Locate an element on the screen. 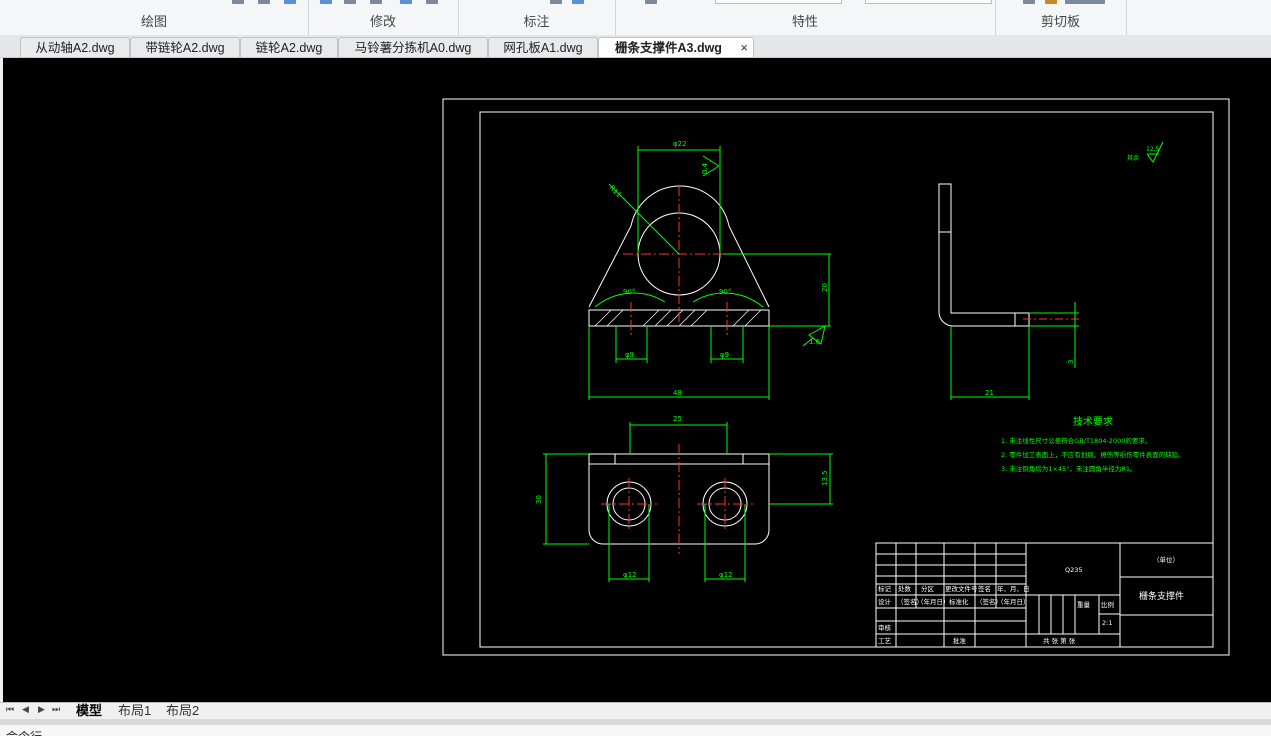 This screenshot has width=1271, height=736. tb-process: 工艺 is located at coordinates (885, 641).